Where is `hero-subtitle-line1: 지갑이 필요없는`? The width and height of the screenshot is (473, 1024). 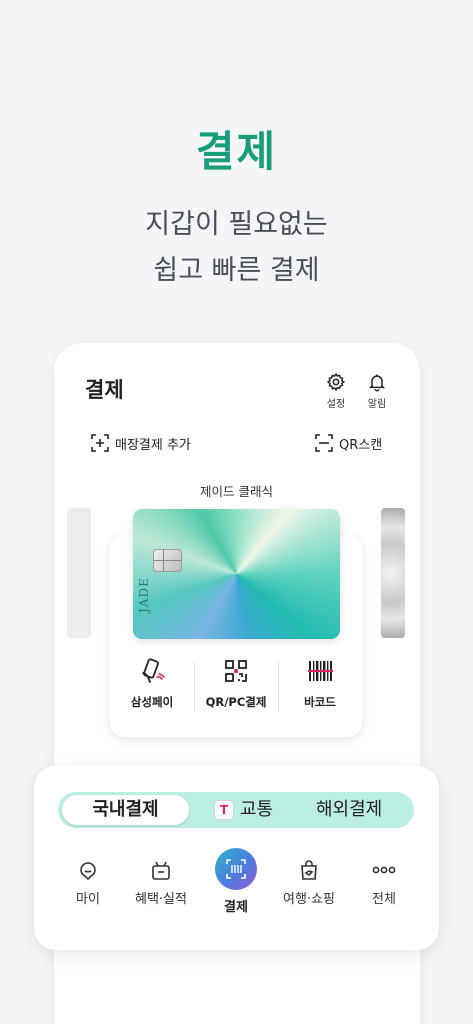
hero-subtitle-line1: 지갑이 필요없는 is located at coordinates (236, 224).